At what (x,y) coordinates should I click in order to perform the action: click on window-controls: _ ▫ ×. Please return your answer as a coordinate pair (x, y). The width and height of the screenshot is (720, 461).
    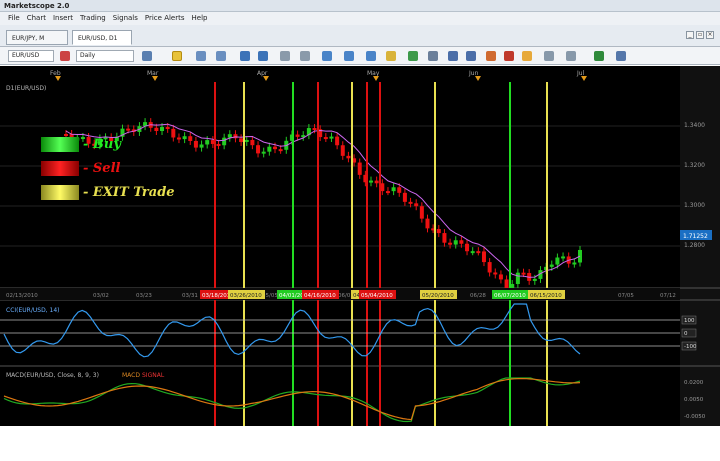
    Looking at the image, I should click on (700, 35).